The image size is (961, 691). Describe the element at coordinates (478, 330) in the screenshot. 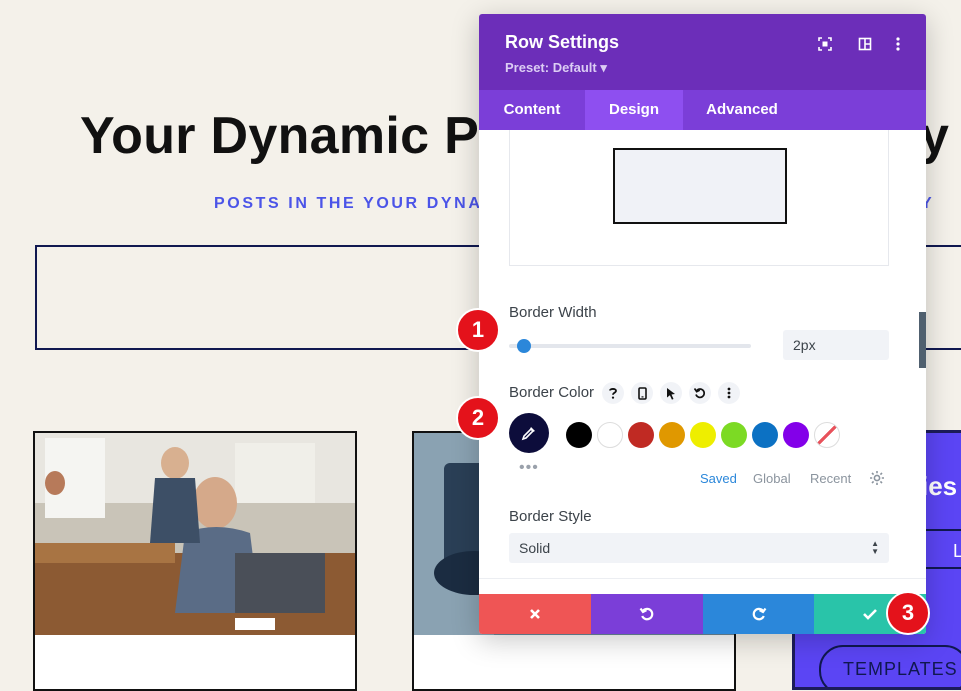

I see `step-badge-1: 1` at that location.